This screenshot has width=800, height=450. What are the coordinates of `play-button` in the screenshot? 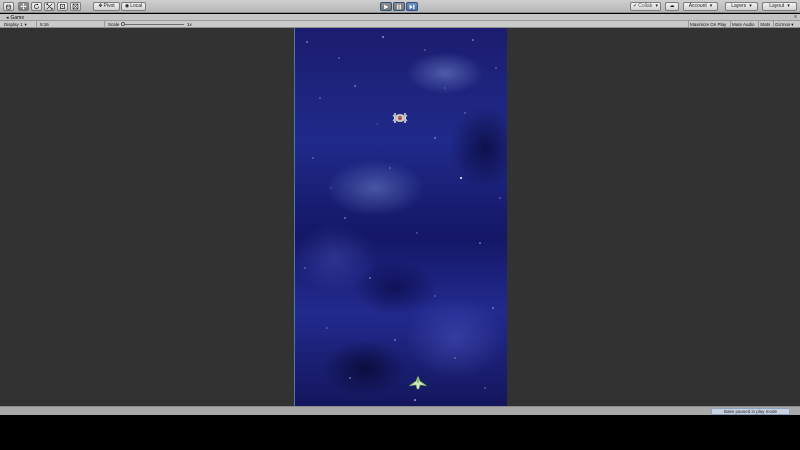 It's located at (386, 6).